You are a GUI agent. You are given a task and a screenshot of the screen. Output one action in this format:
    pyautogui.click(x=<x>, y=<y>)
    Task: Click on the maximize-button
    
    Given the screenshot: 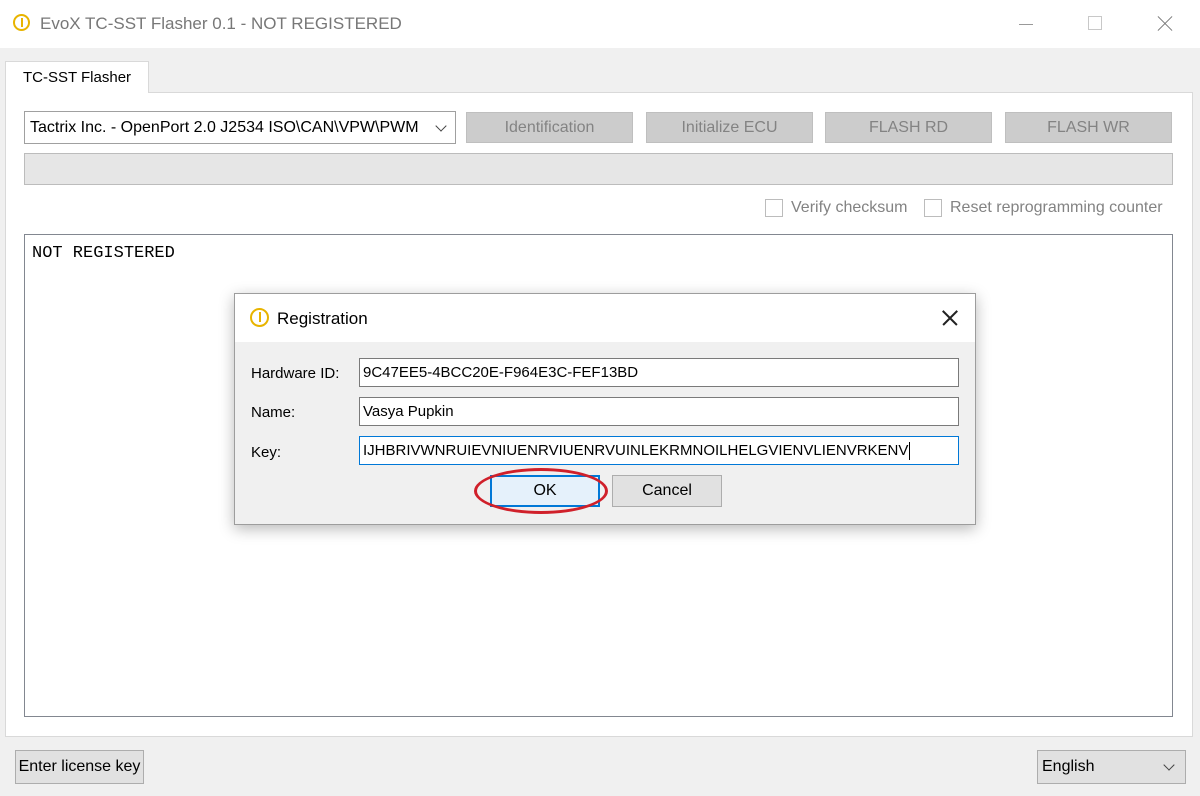 What is the action you would take?
    pyautogui.click(x=1095, y=24)
    